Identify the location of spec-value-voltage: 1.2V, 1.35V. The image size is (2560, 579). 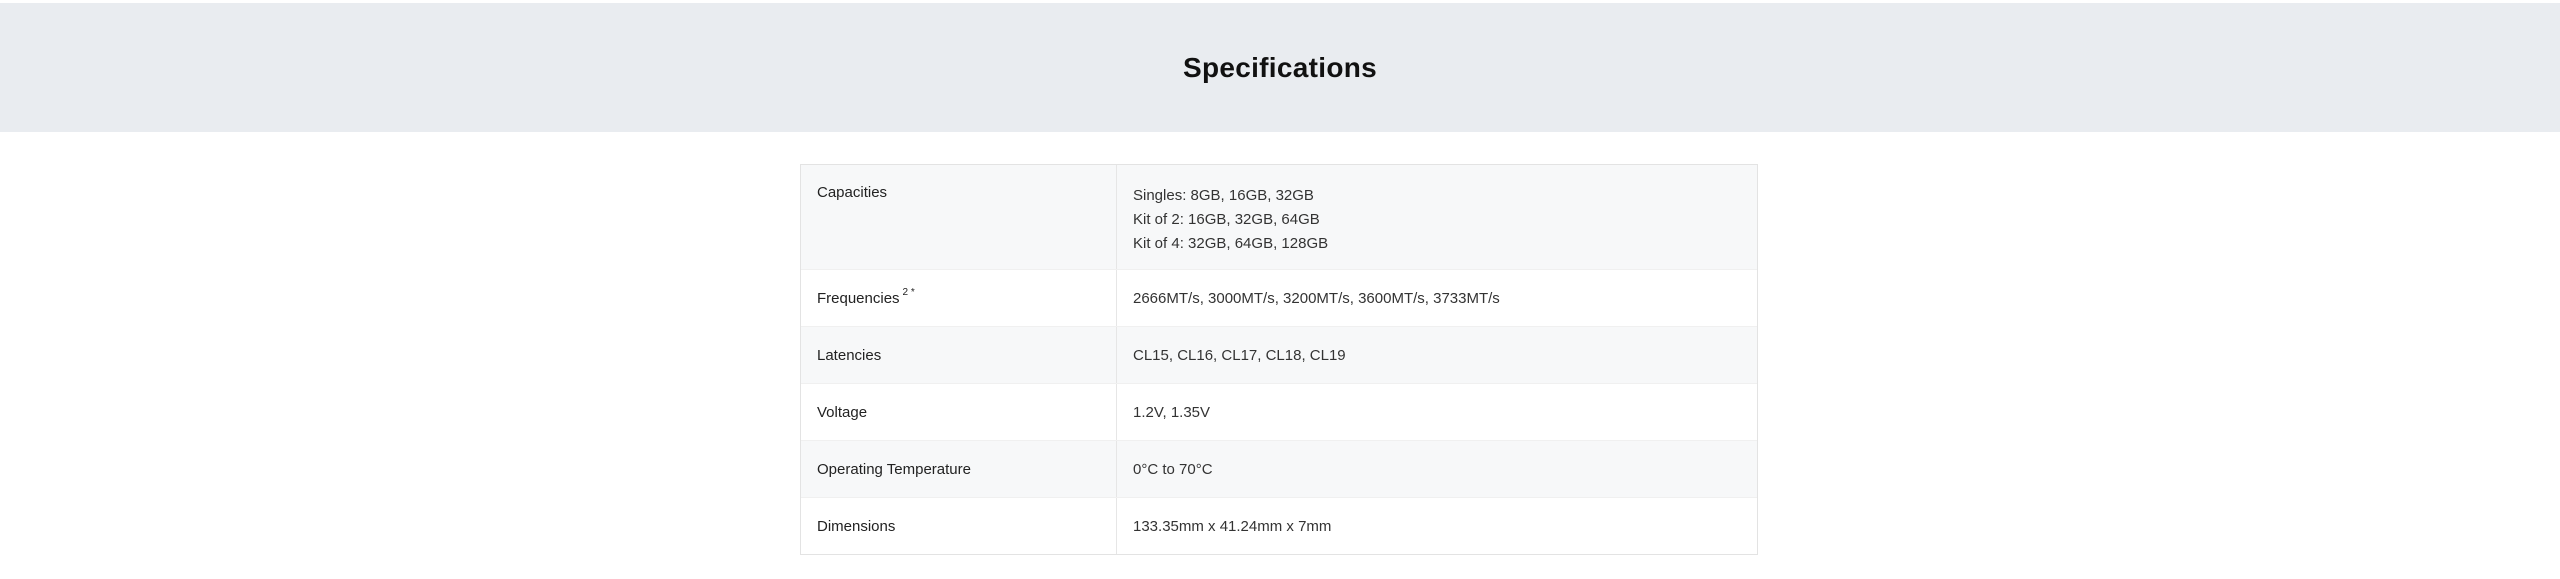
(1172, 412).